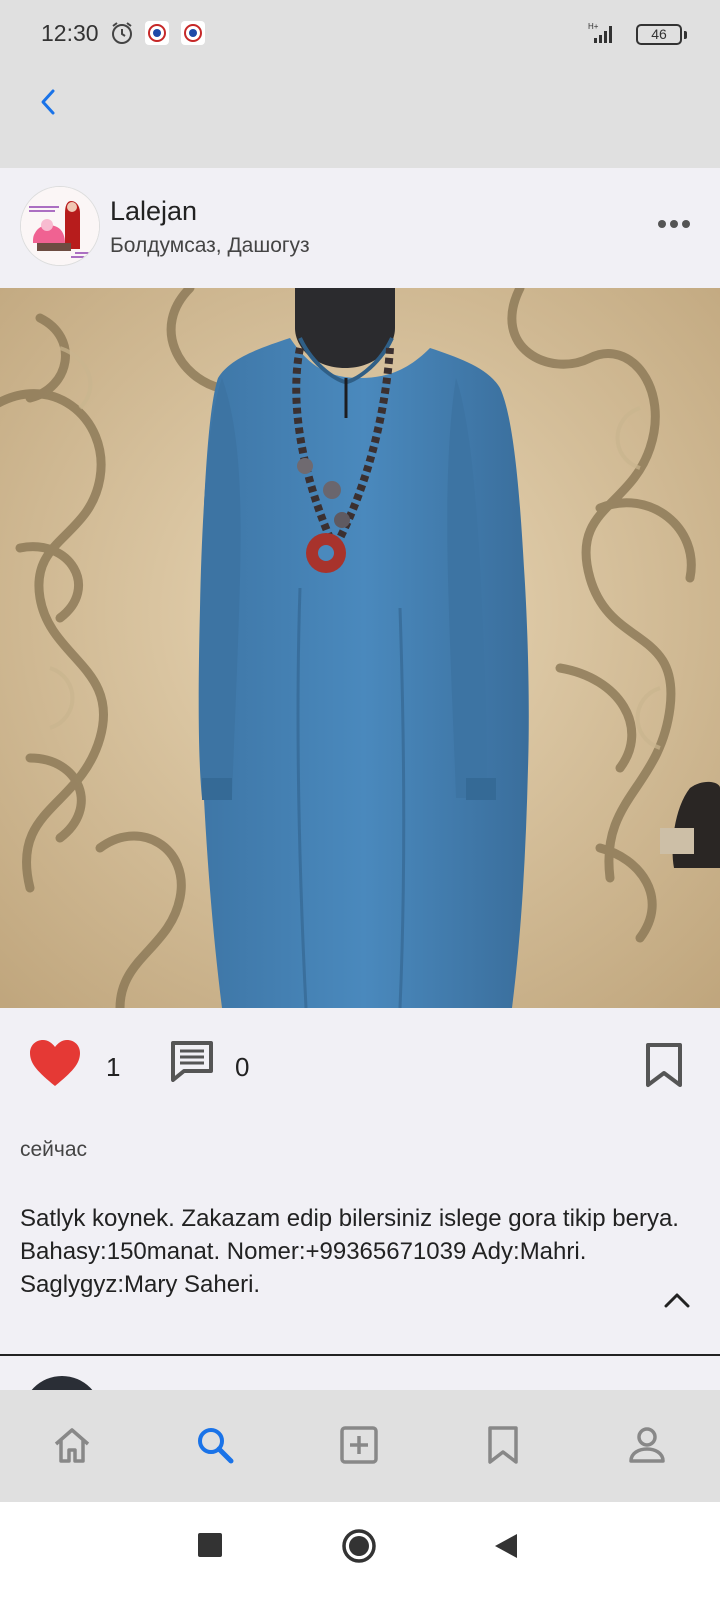 The image size is (720, 1600). Describe the element at coordinates (55, 1063) in the screenshot. I see `heart-icon` at that location.